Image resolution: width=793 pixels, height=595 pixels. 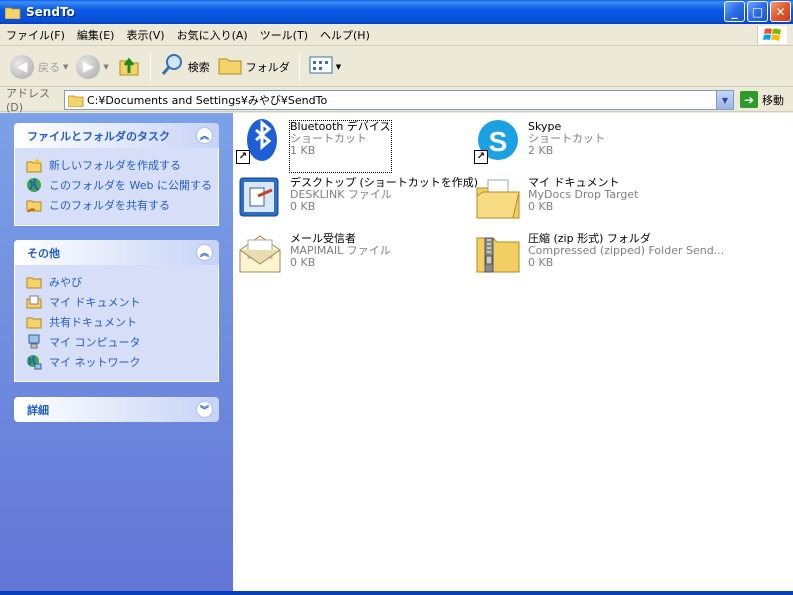 I want to click on folders-icon, so click(x=230, y=66).